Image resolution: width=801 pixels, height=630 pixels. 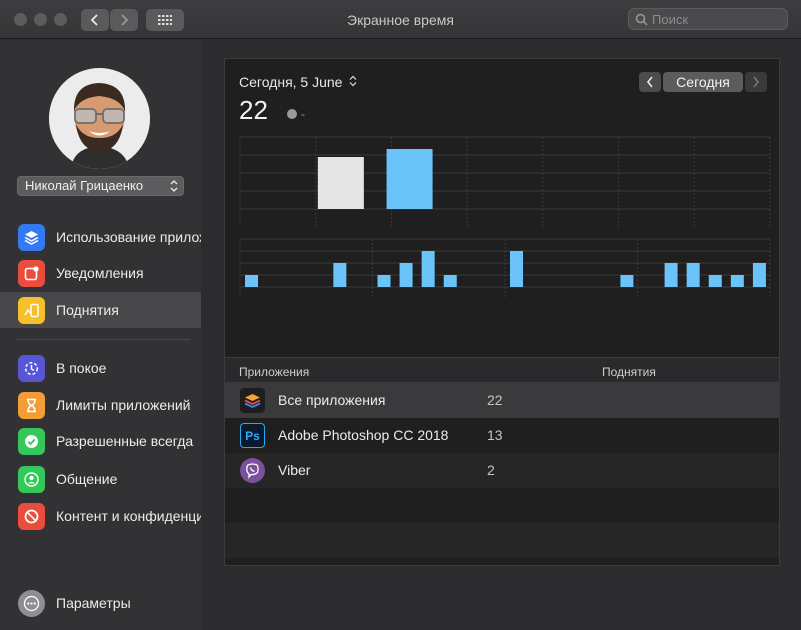 I want to click on user-select: Николай Грицаенко, so click(x=100, y=186).